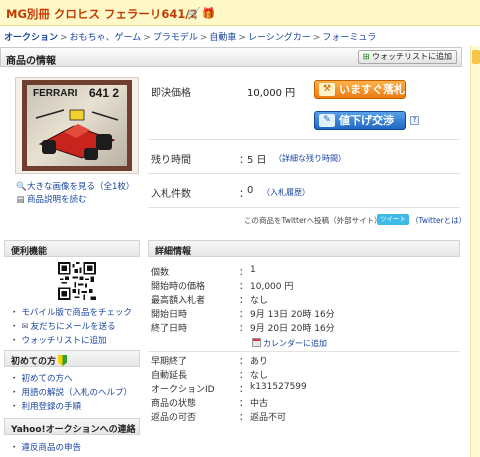 This screenshot has width=480, height=457. Describe the element at coordinates (289, 343) in the screenshot. I see `add-to-calendar-link: カレンダーに追加` at that location.